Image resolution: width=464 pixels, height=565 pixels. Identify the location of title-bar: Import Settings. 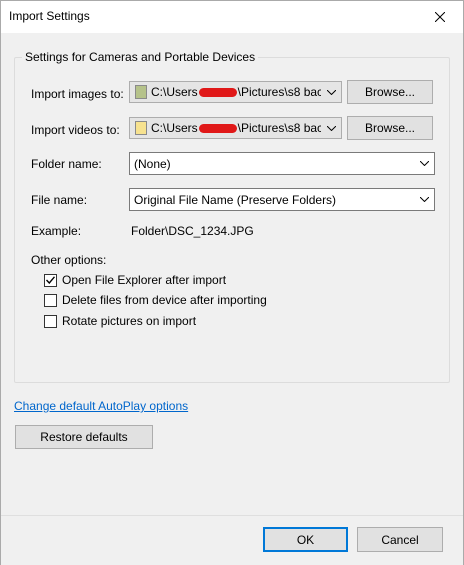
(232, 17).